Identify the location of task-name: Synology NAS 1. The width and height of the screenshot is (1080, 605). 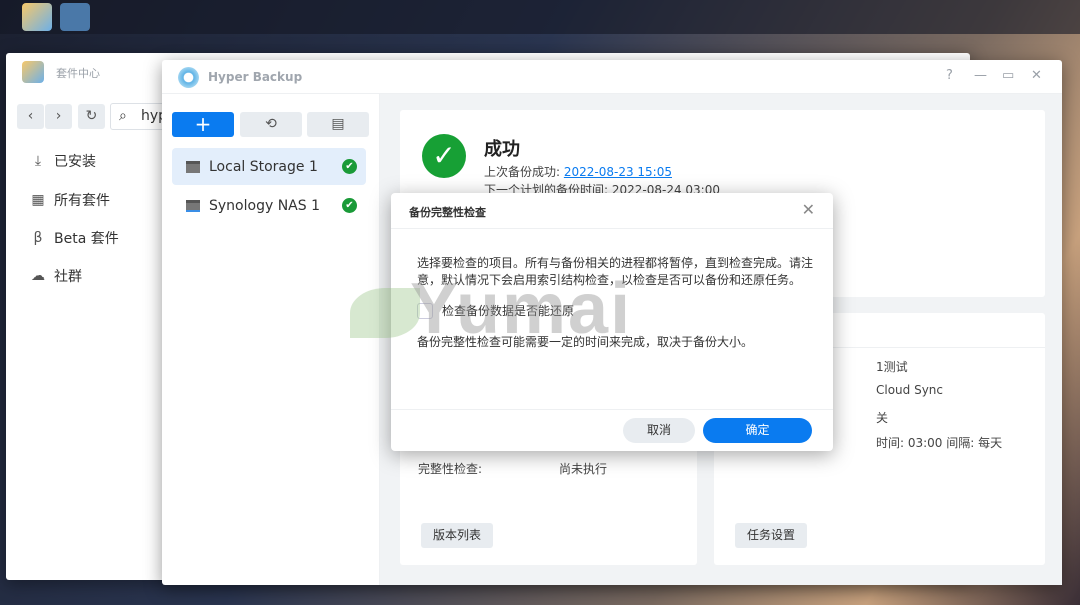
(264, 205).